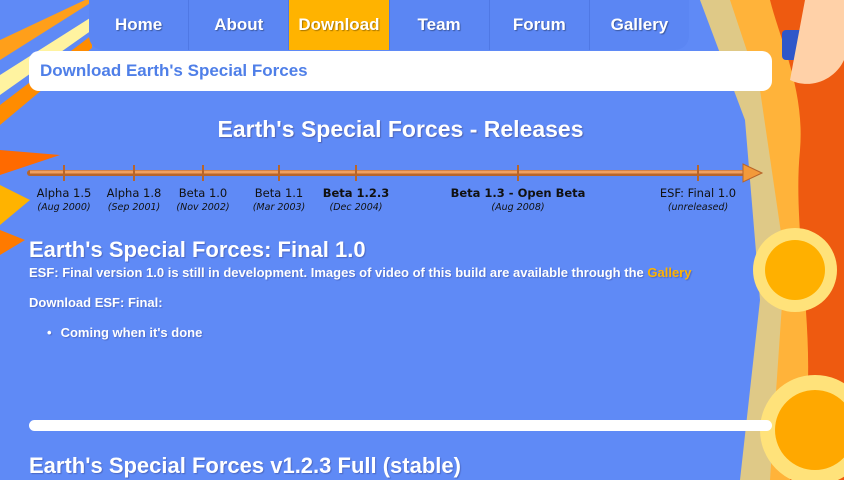 This screenshot has height=480, width=844. Describe the element at coordinates (239, 25) in the screenshot. I see `nav-about: About` at that location.